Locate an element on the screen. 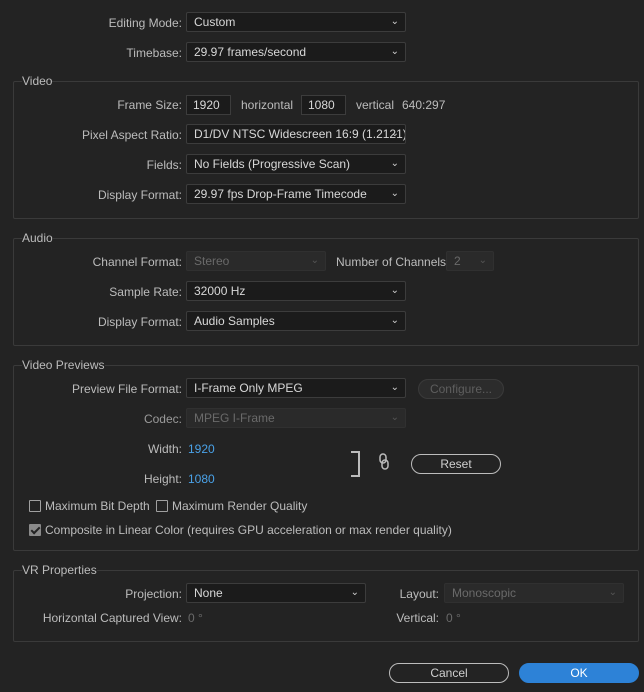 This screenshot has height=692, width=644. projection-dropdown: None ⌄ is located at coordinates (276, 593).